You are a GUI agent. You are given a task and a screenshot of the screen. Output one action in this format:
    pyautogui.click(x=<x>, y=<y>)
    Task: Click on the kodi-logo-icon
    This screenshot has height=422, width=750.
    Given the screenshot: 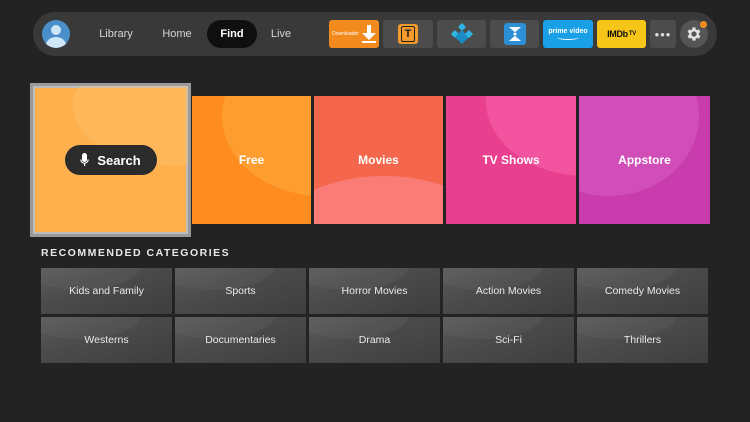 What is the action you would take?
    pyautogui.click(x=461, y=33)
    